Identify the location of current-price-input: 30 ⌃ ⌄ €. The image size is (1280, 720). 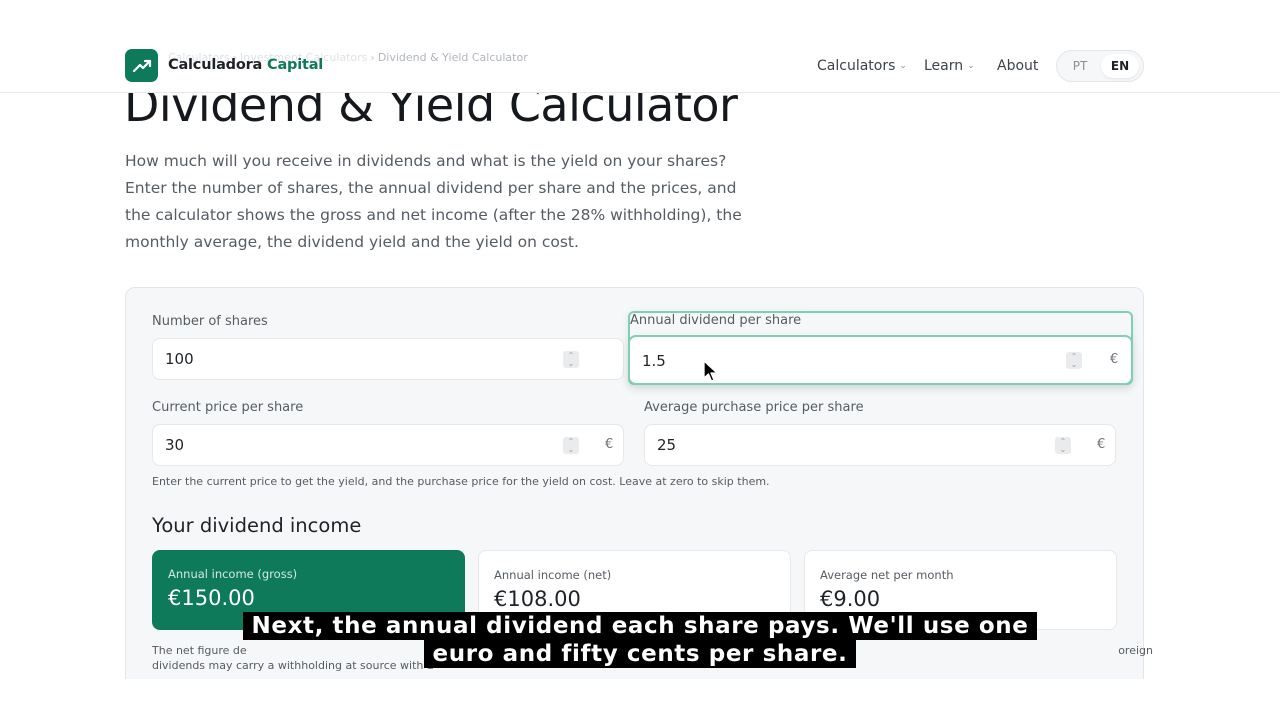
(388, 445).